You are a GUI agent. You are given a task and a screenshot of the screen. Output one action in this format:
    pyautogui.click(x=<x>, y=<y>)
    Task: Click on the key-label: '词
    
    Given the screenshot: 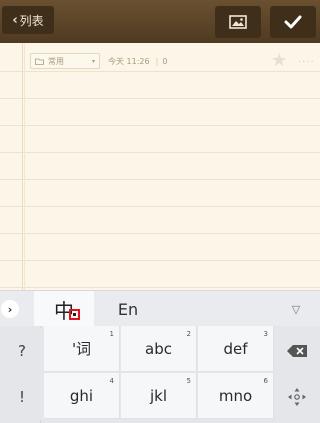 What is the action you would take?
    pyautogui.click(x=81, y=349)
    